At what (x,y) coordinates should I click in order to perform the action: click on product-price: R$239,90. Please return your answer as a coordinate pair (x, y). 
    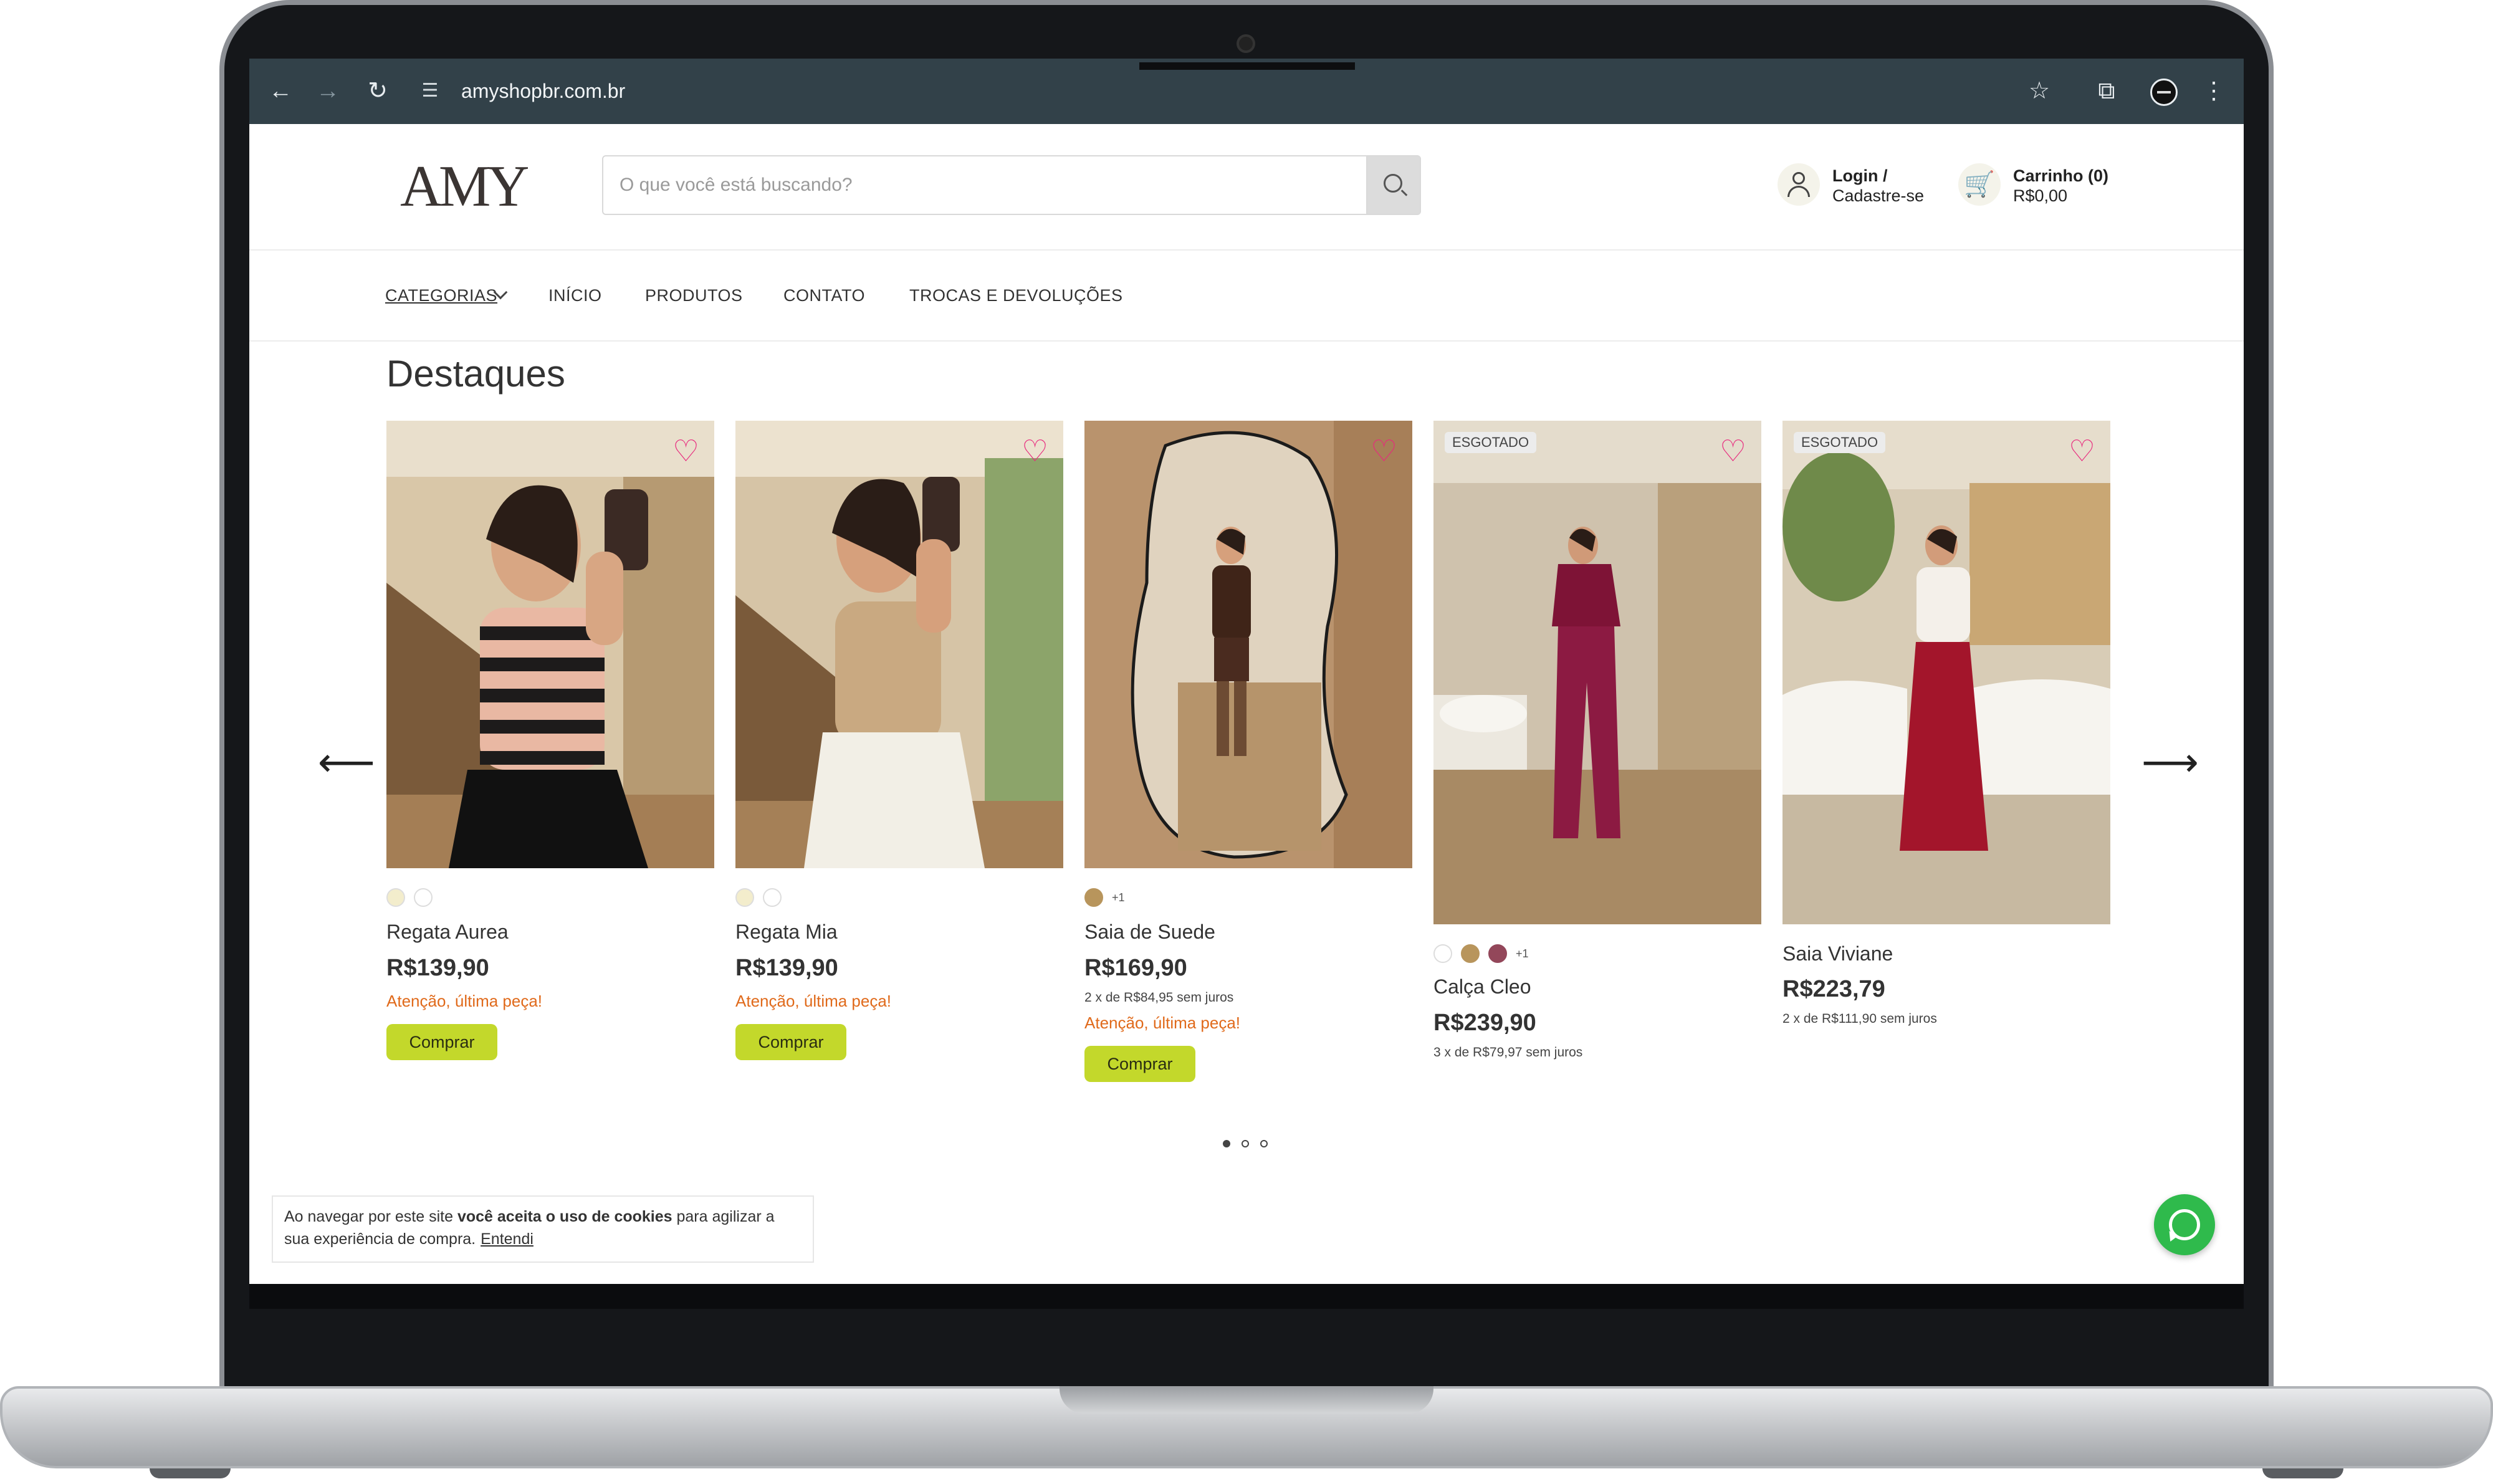
    Looking at the image, I should click on (1484, 1023).